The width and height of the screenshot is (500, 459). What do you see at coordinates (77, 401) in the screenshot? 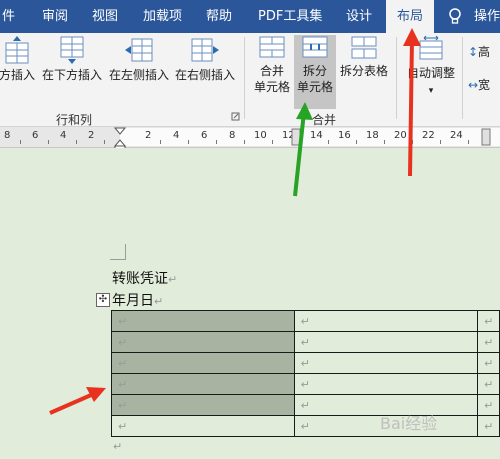
I see `red-arrow-selected-cells` at bounding box center [77, 401].